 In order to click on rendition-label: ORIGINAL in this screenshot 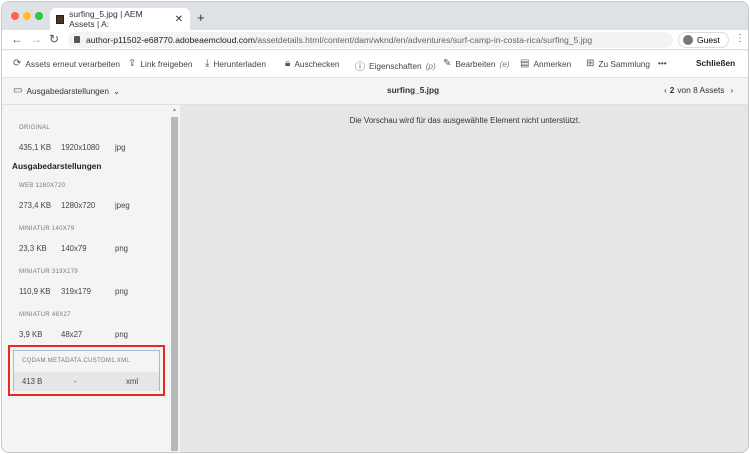, I will do `click(35, 128)`.